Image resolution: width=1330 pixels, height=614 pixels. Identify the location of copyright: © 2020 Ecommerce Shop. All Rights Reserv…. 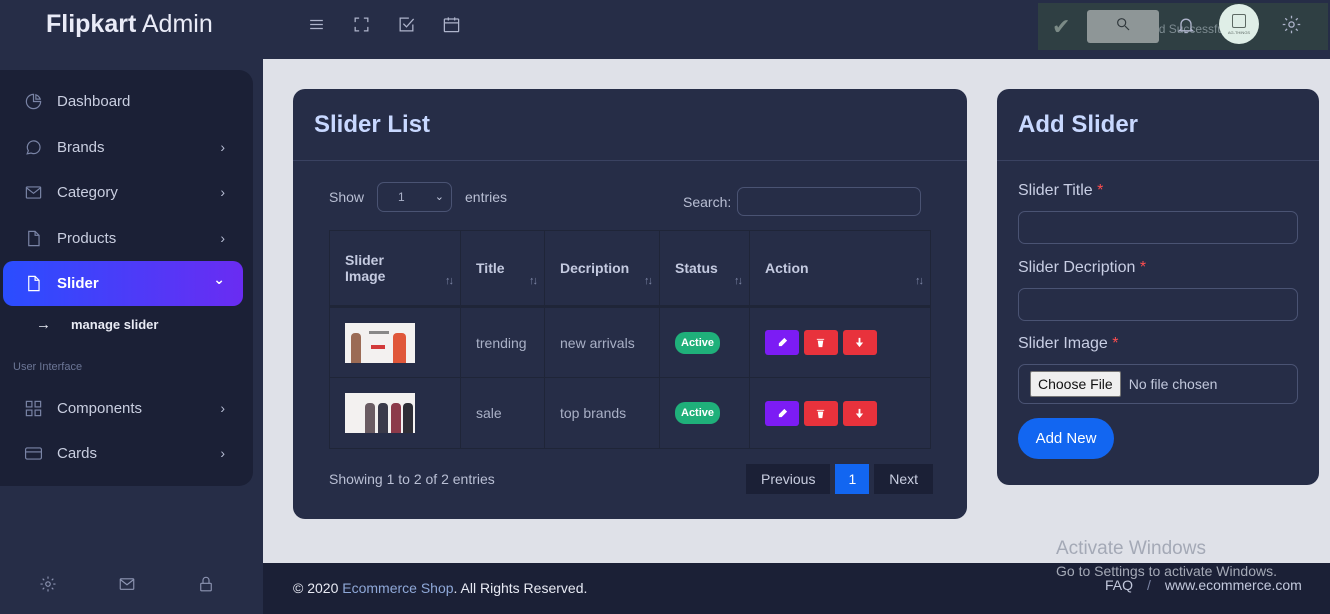
(440, 588).